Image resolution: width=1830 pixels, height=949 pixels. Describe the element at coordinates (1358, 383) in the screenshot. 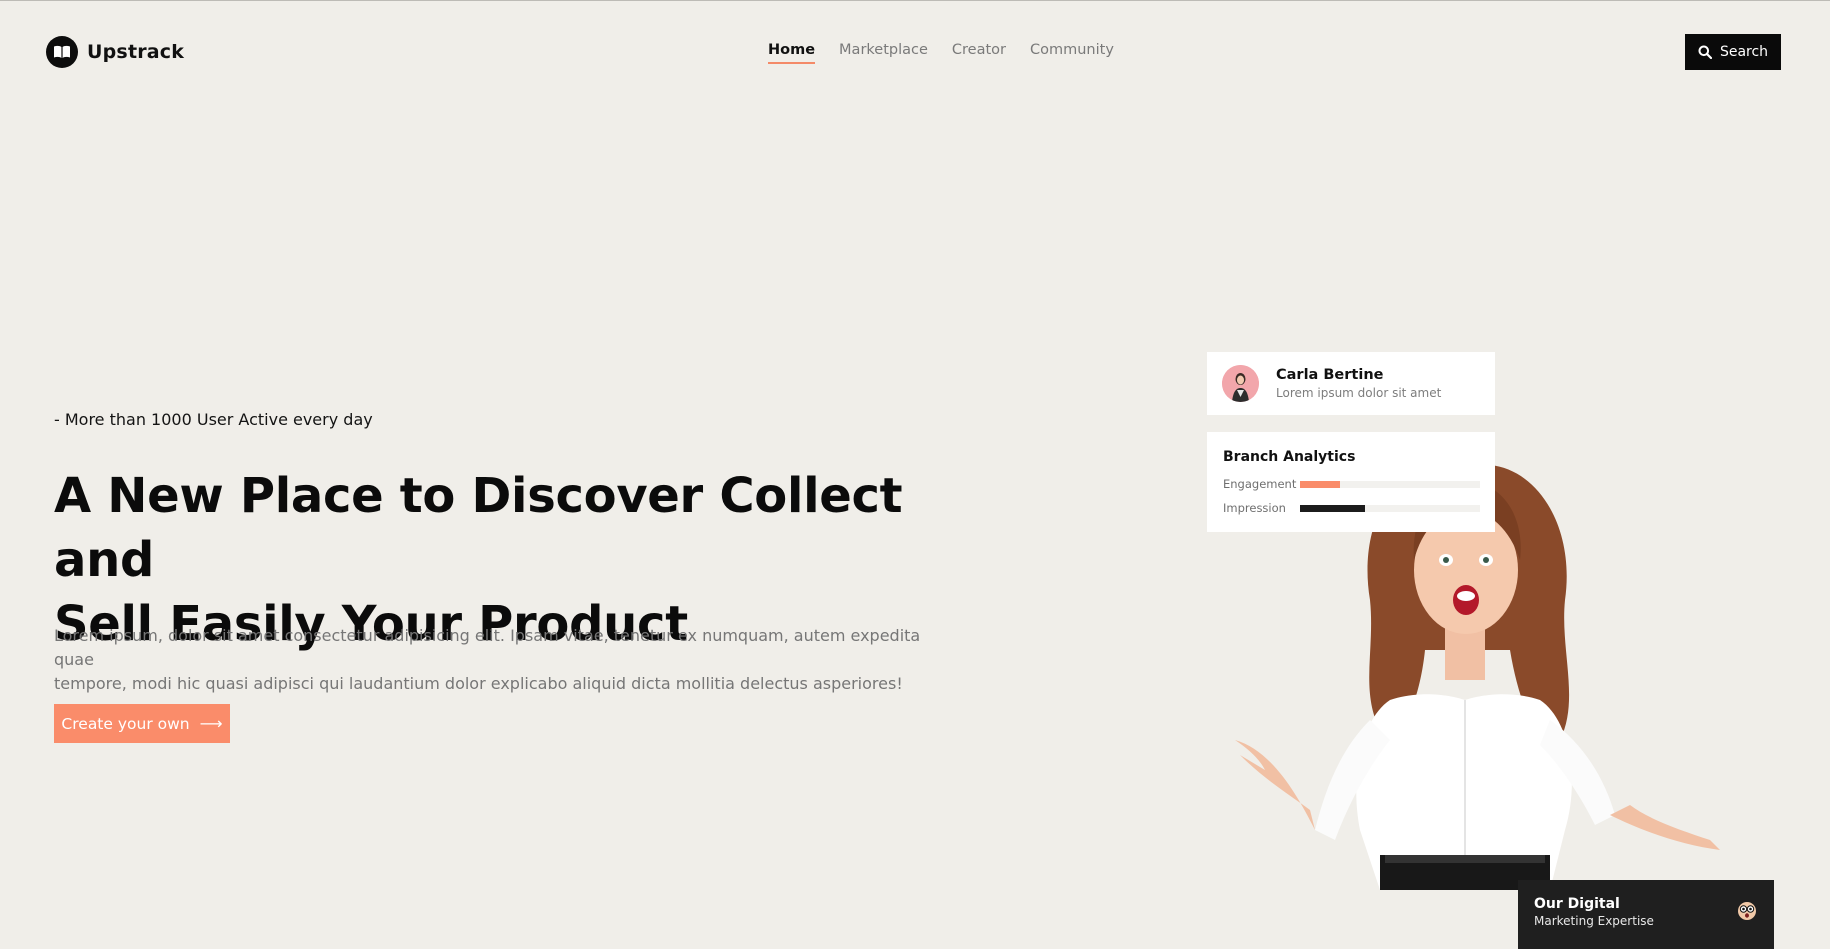

I see `profile-text: Carla Bertine Lorem ipsum dolor sit amet` at that location.